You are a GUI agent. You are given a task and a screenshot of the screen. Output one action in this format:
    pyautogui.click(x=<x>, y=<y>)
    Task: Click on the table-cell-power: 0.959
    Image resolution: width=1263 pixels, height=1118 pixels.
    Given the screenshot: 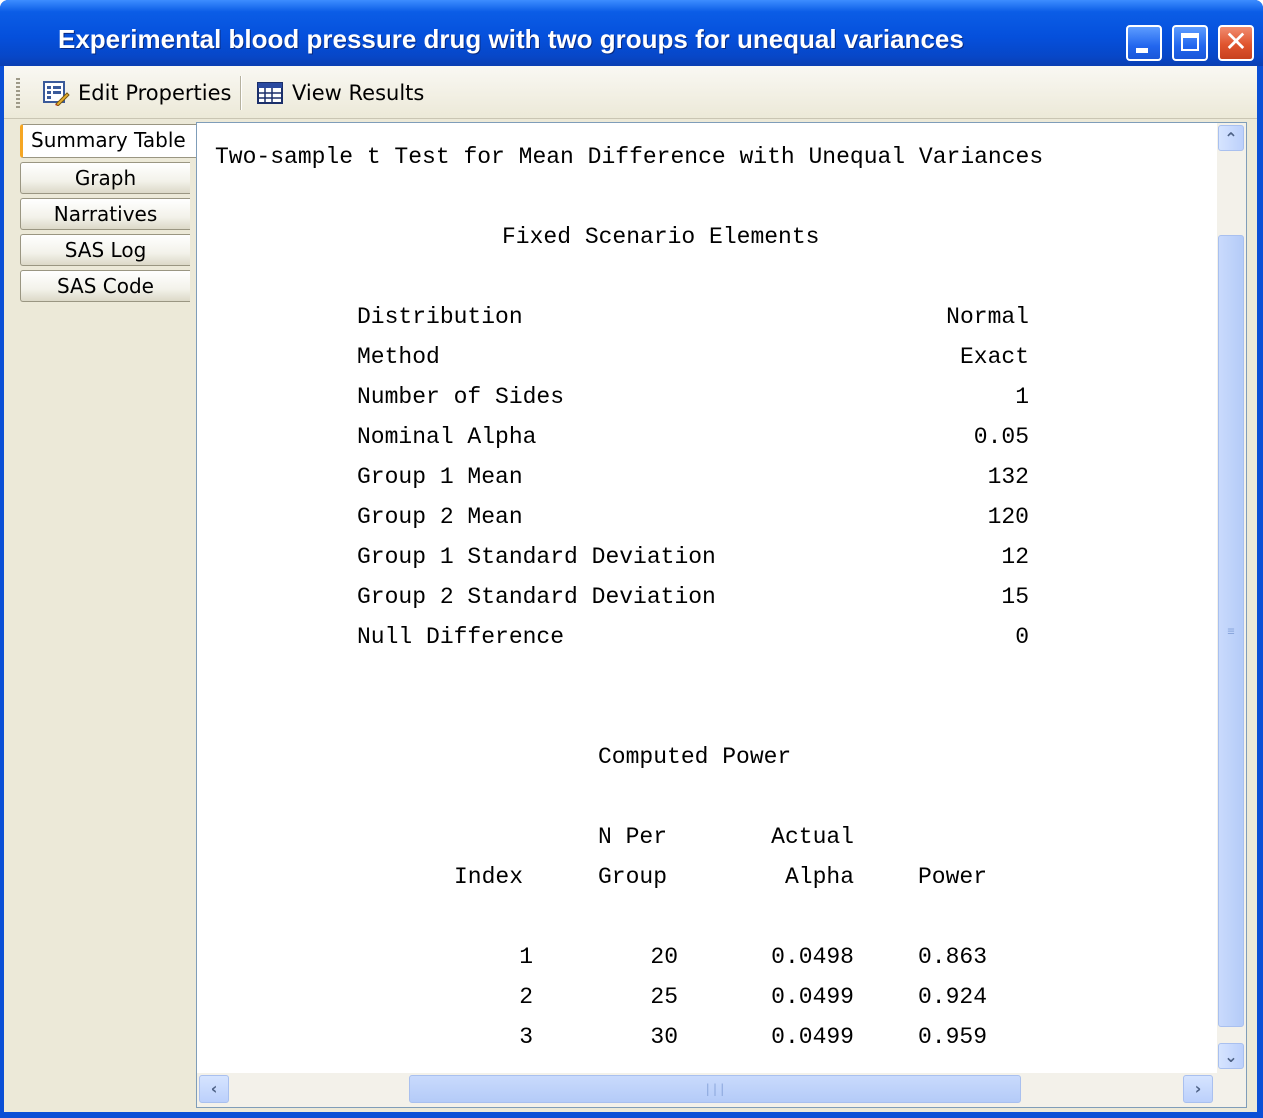 What is the action you would take?
    pyautogui.click(x=953, y=1037)
    